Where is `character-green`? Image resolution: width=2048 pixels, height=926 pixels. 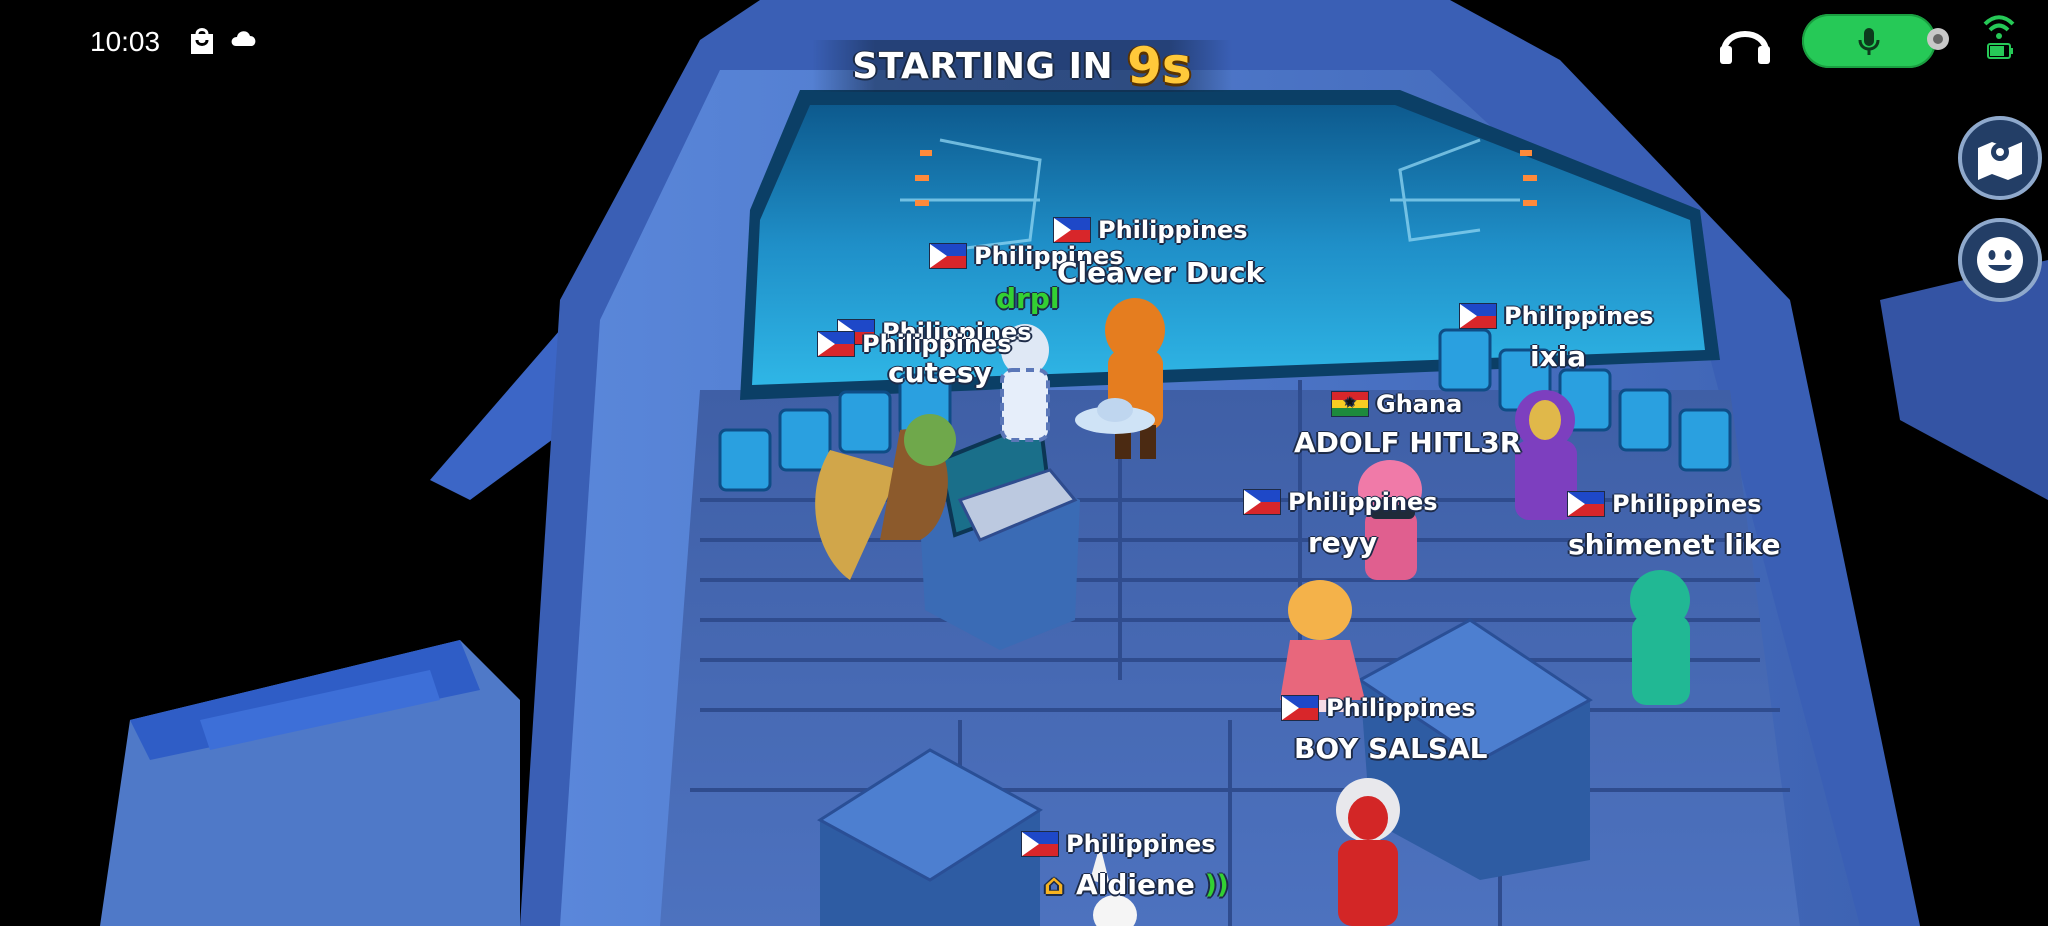 character-green is located at coordinates (1660, 637).